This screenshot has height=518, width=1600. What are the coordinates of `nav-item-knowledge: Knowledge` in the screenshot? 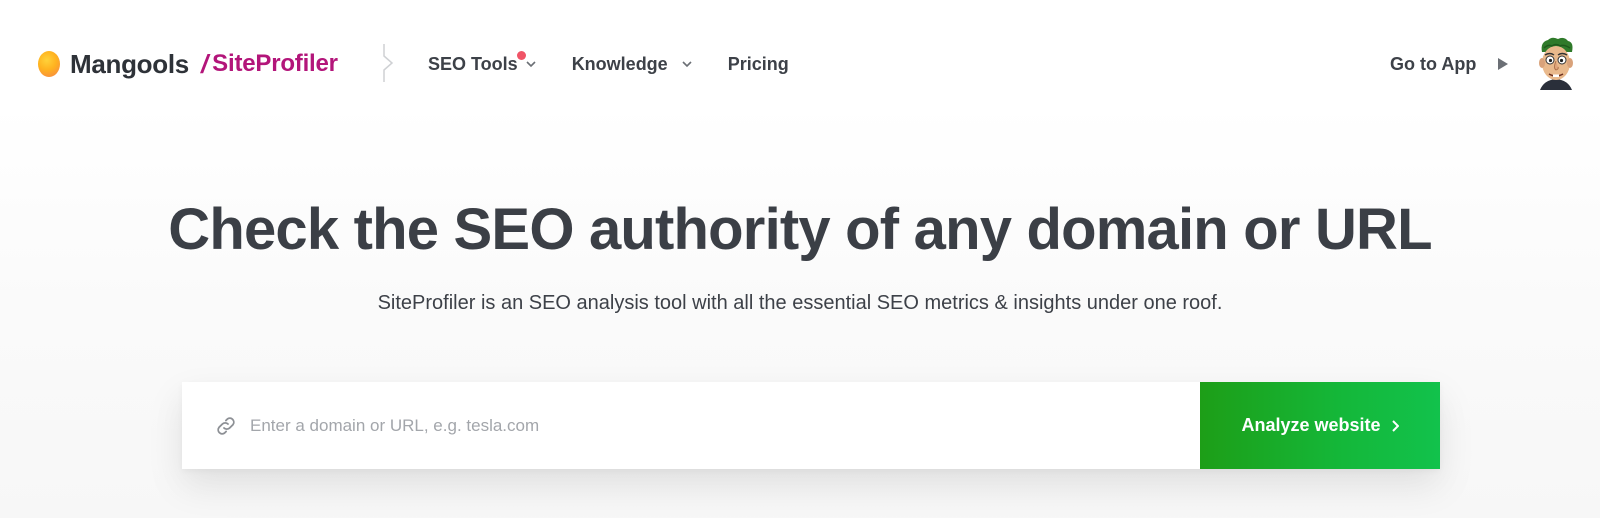 It's located at (632, 64).